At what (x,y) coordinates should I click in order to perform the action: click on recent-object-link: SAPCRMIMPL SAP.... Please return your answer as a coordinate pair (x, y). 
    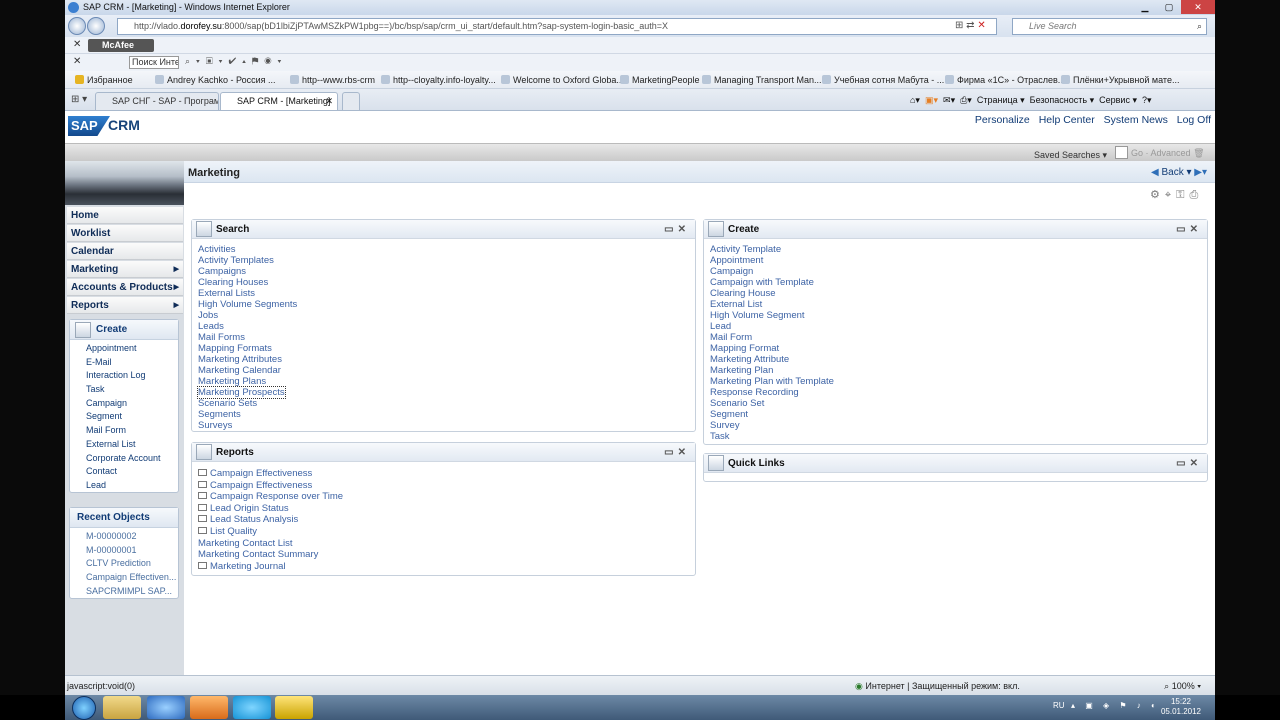
    Looking at the image, I should click on (124, 592).